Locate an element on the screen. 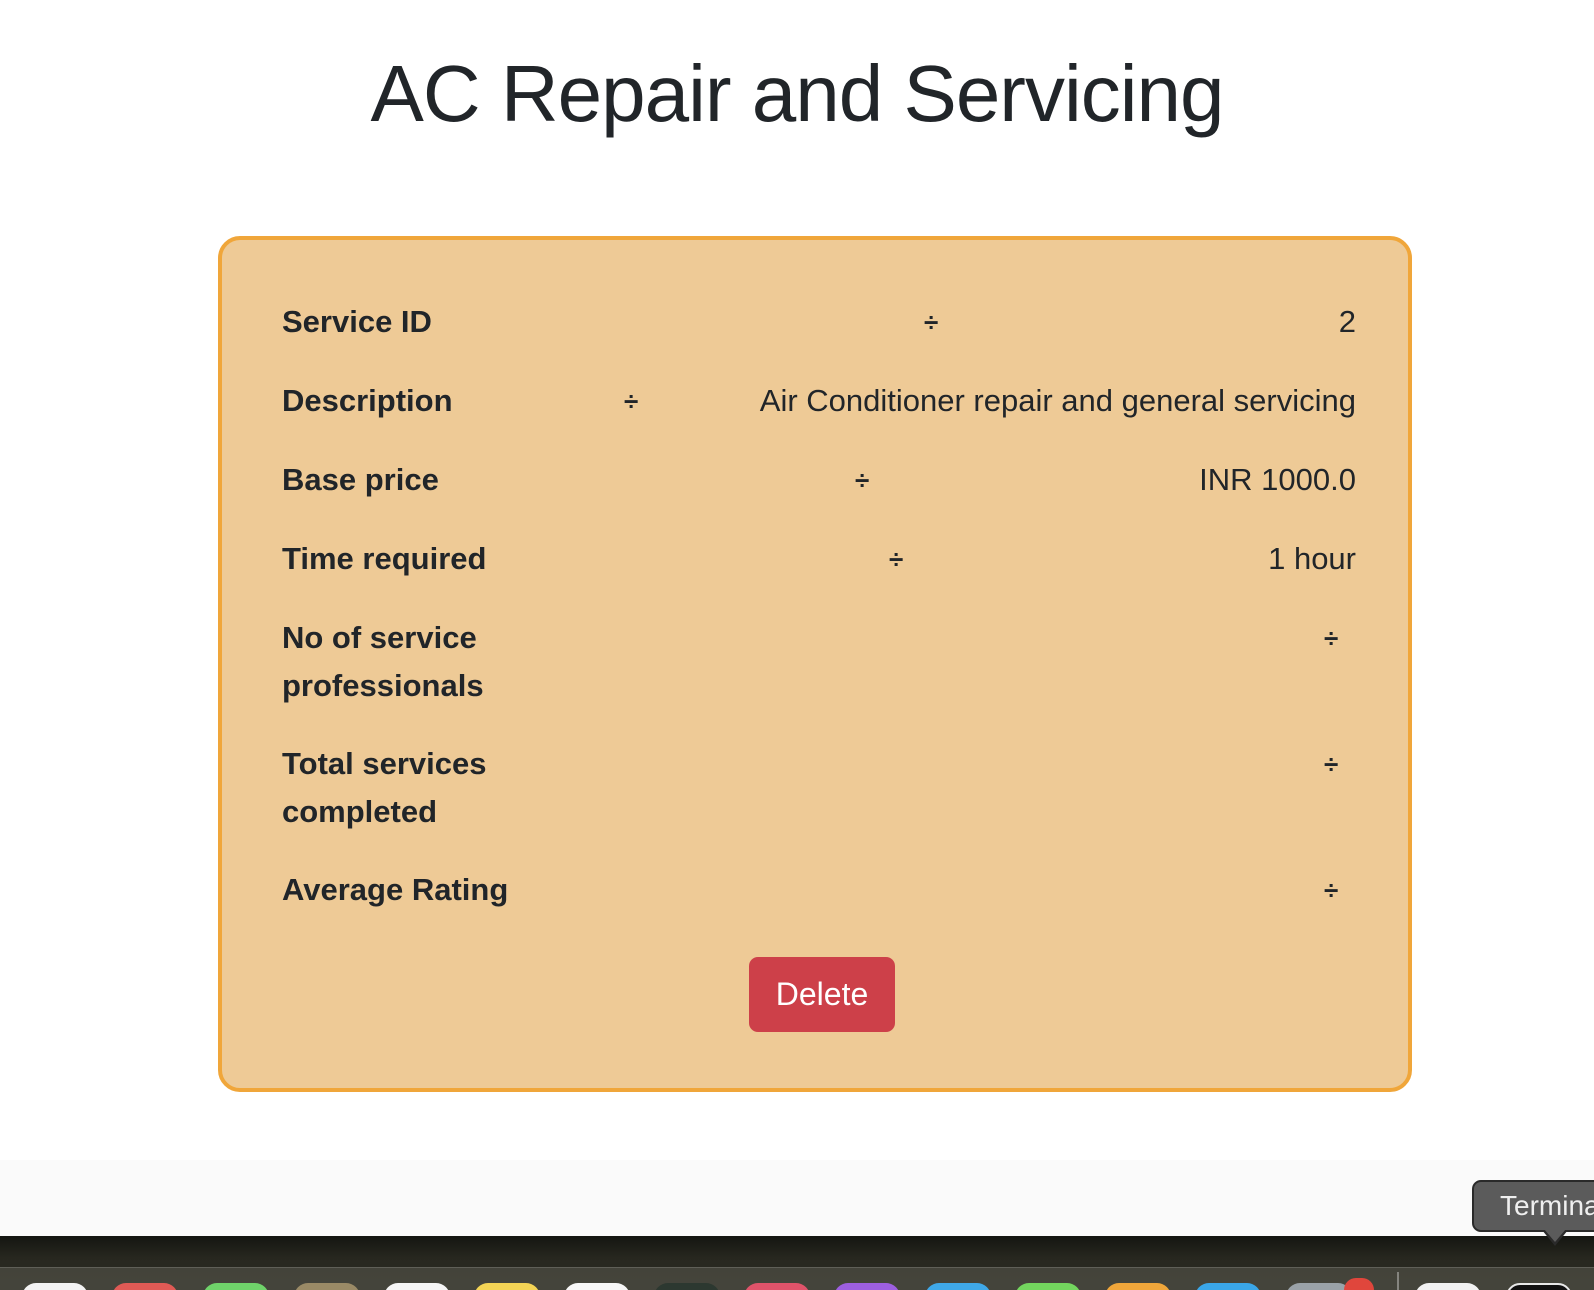  detail-value: 1 hour is located at coordinates (1312, 558).